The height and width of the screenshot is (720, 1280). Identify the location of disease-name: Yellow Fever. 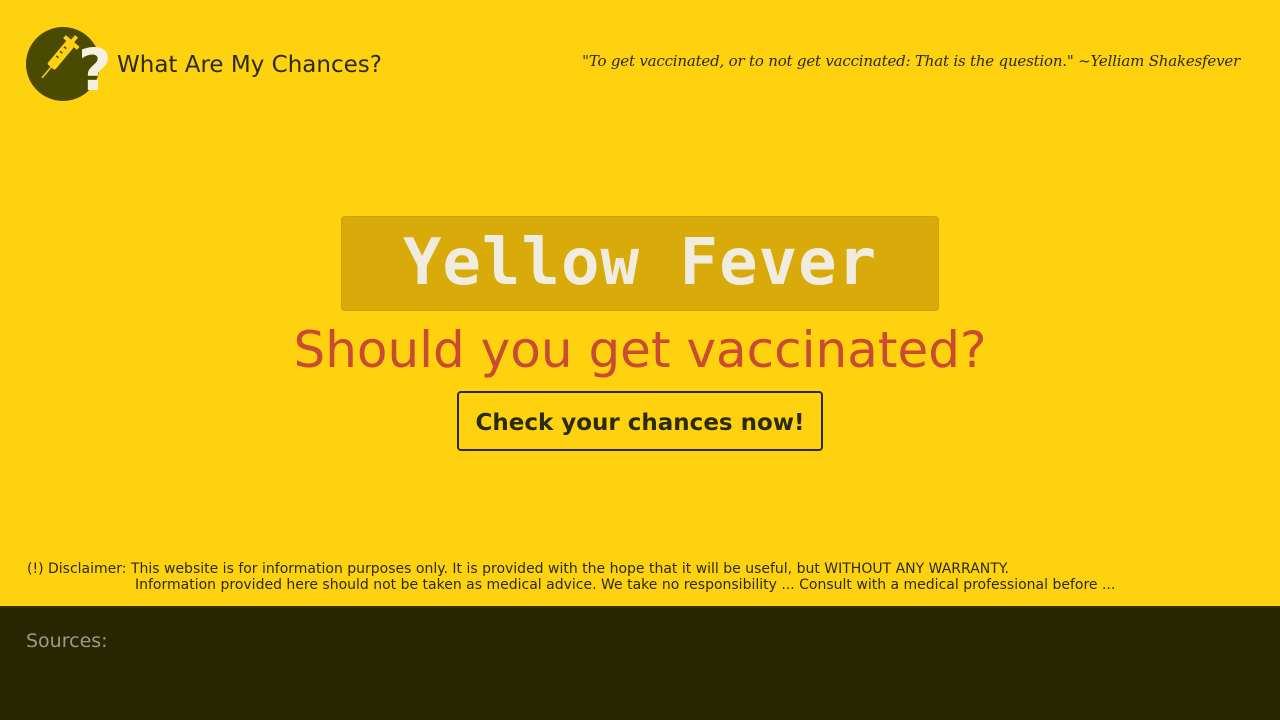
(640, 263).